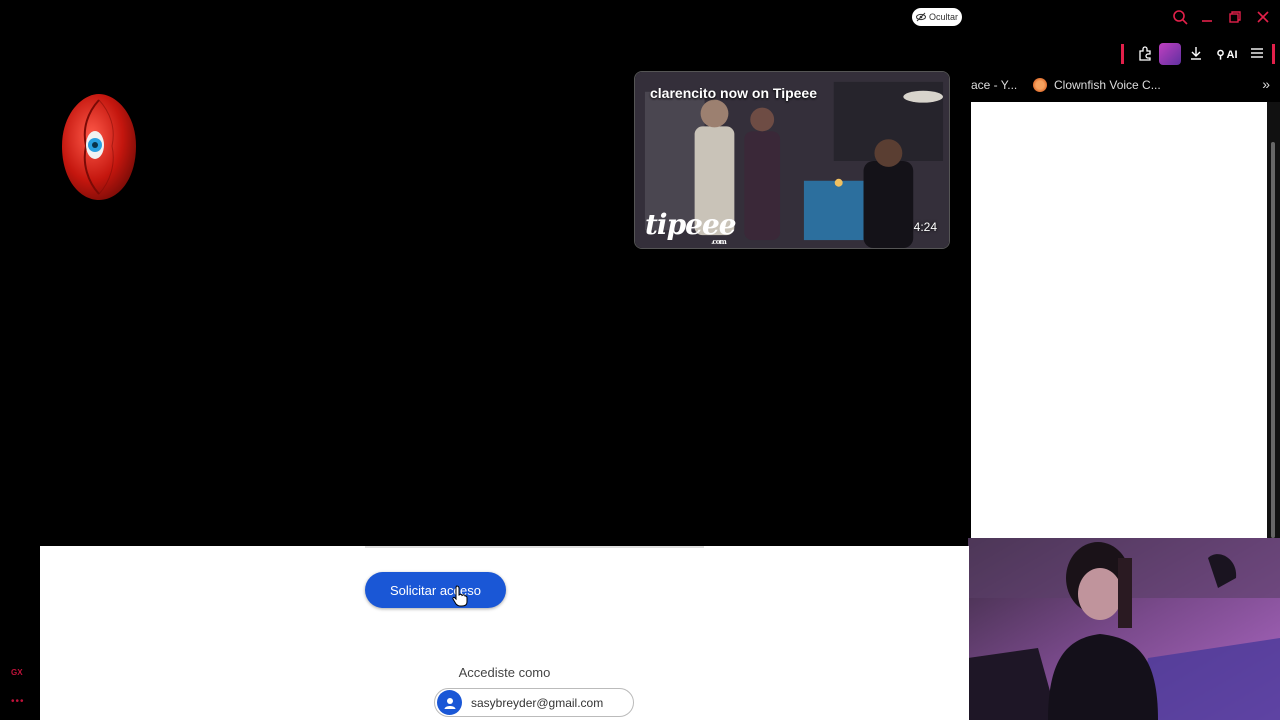  Describe the element at coordinates (1124, 629) in the screenshot. I see `webcam-feed` at that location.